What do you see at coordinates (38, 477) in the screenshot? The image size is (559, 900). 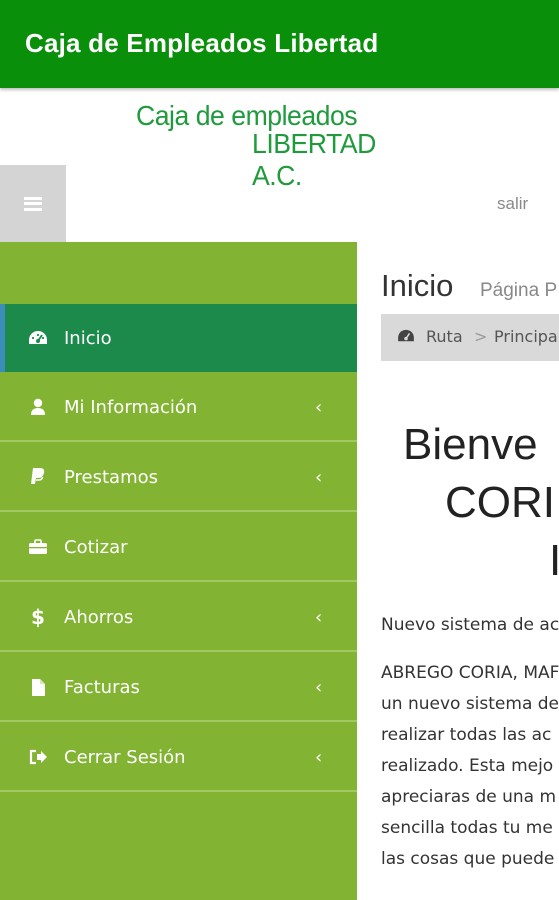 I see `paypal-icon` at bounding box center [38, 477].